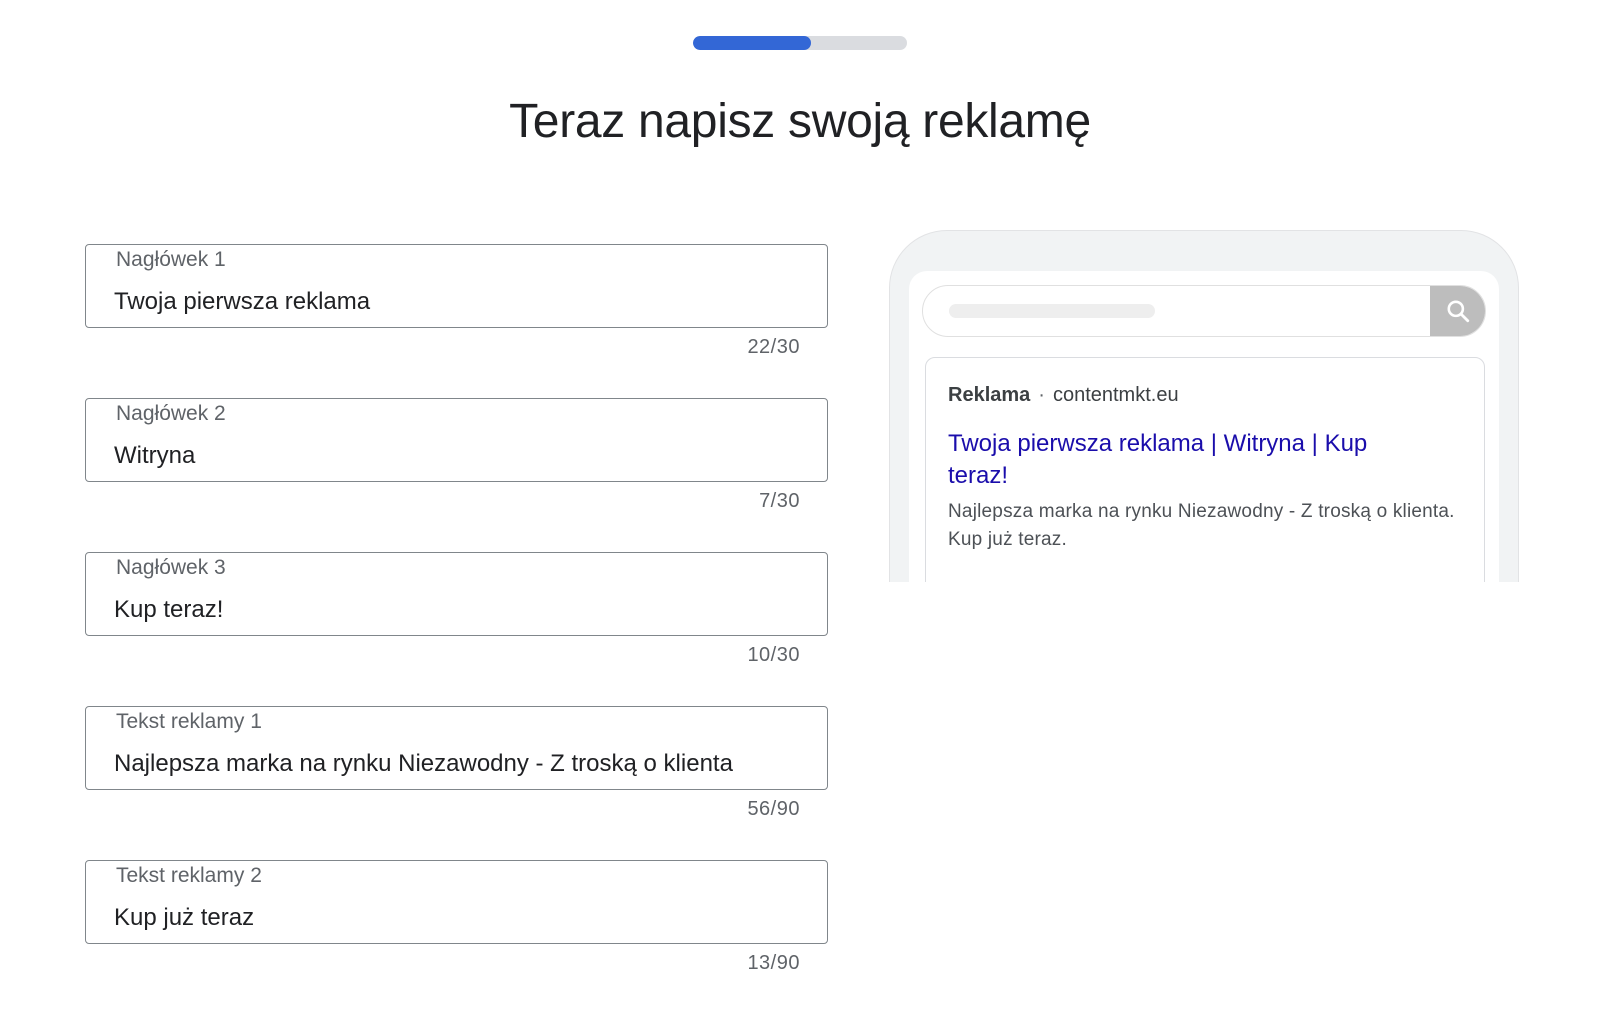 This screenshot has height=1010, width=1600. I want to click on description-2-input-box: Tekst reklamy 2, so click(456, 902).